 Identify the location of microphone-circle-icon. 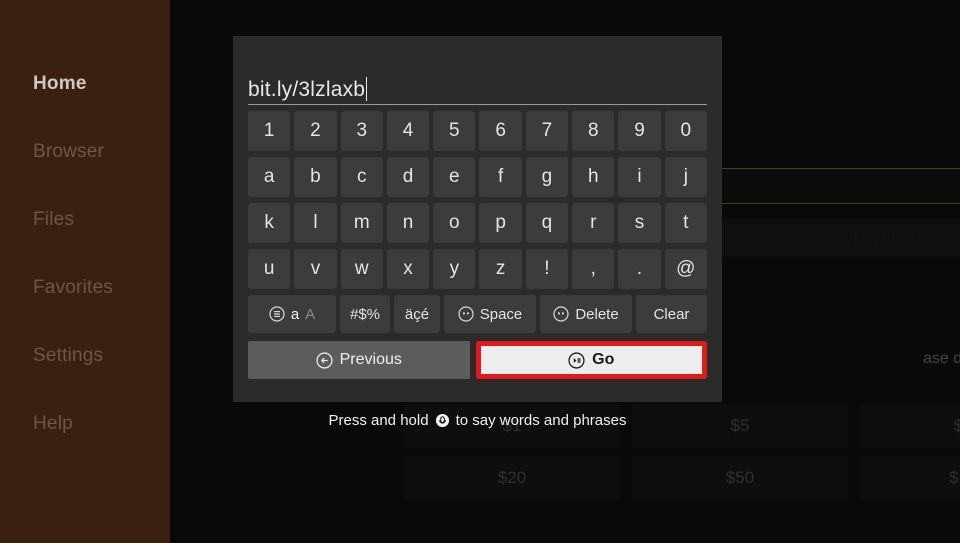
(442, 420).